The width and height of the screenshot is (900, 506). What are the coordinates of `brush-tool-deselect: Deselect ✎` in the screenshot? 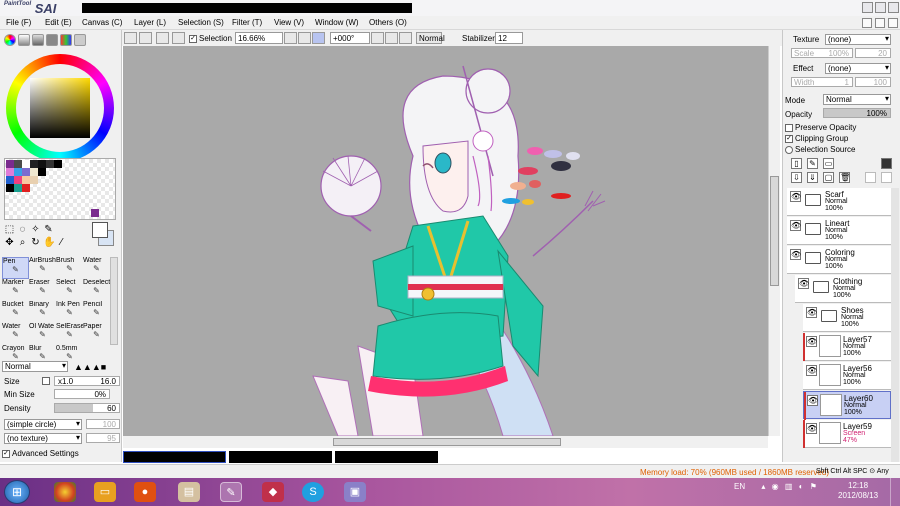 It's located at (96, 290).